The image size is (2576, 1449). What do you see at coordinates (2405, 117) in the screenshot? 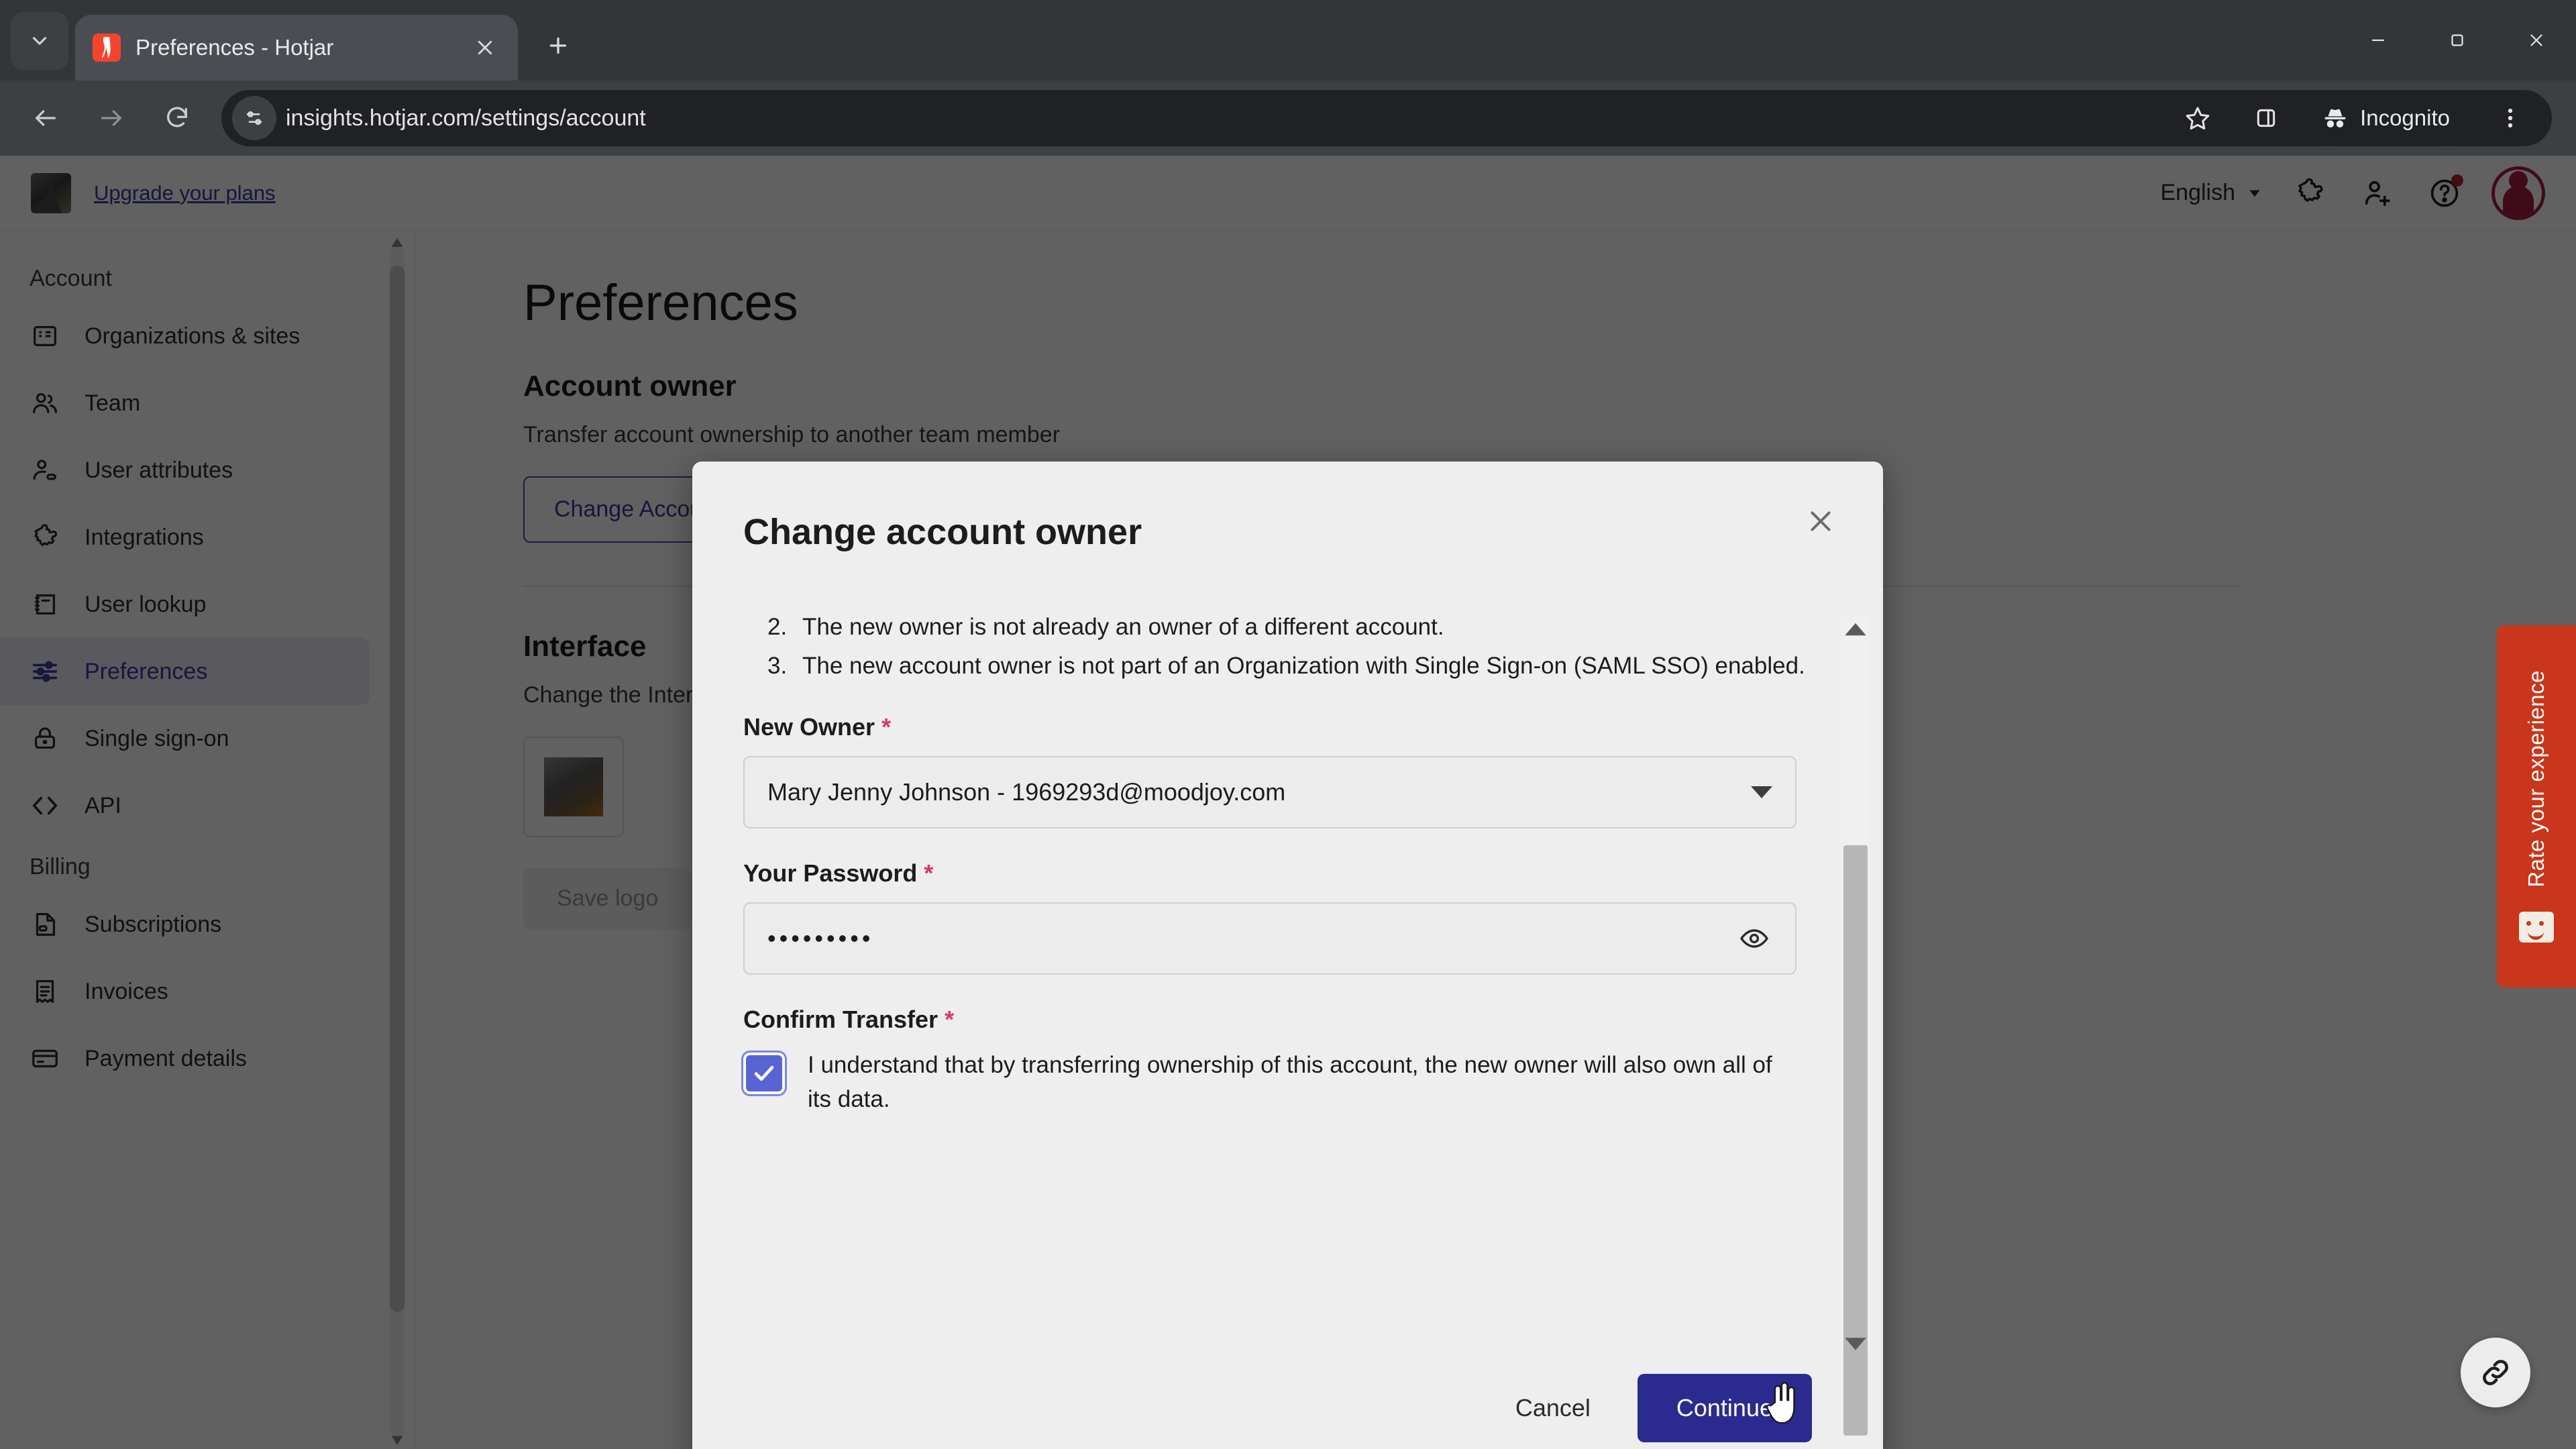
I see `incognito-label: Incognito` at bounding box center [2405, 117].